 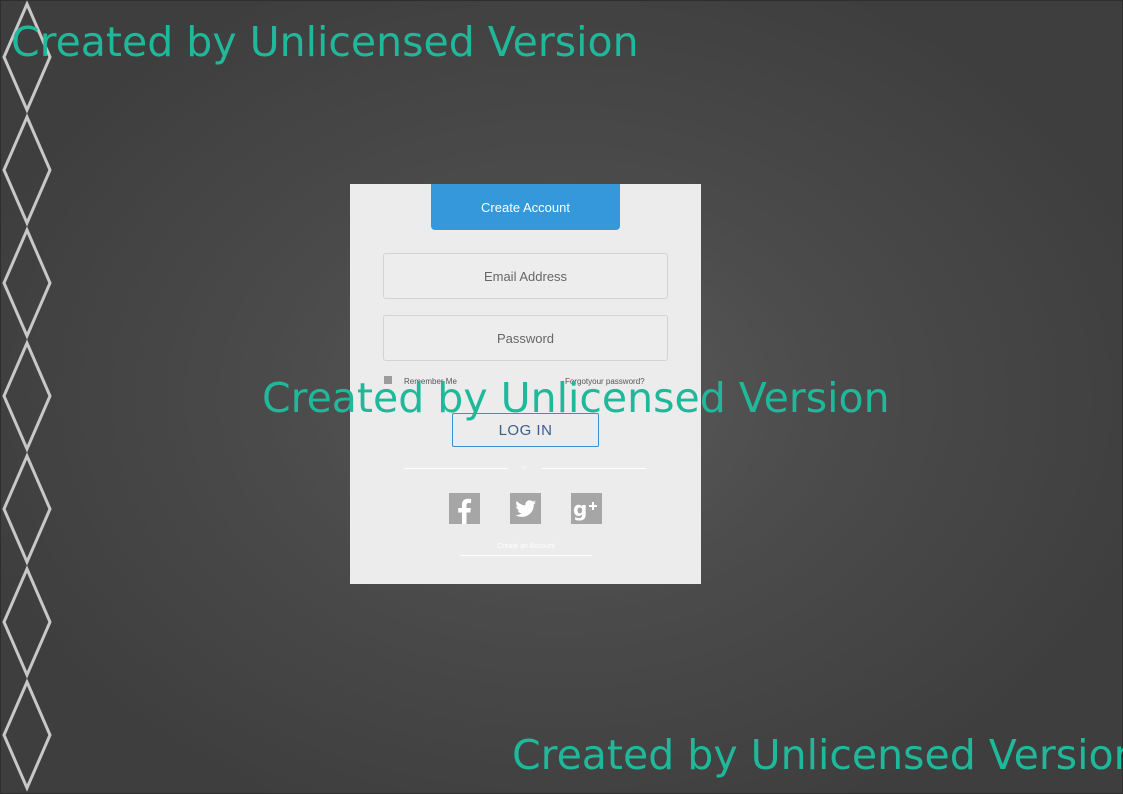 What do you see at coordinates (594, 468) in the screenshot?
I see `divider-right` at bounding box center [594, 468].